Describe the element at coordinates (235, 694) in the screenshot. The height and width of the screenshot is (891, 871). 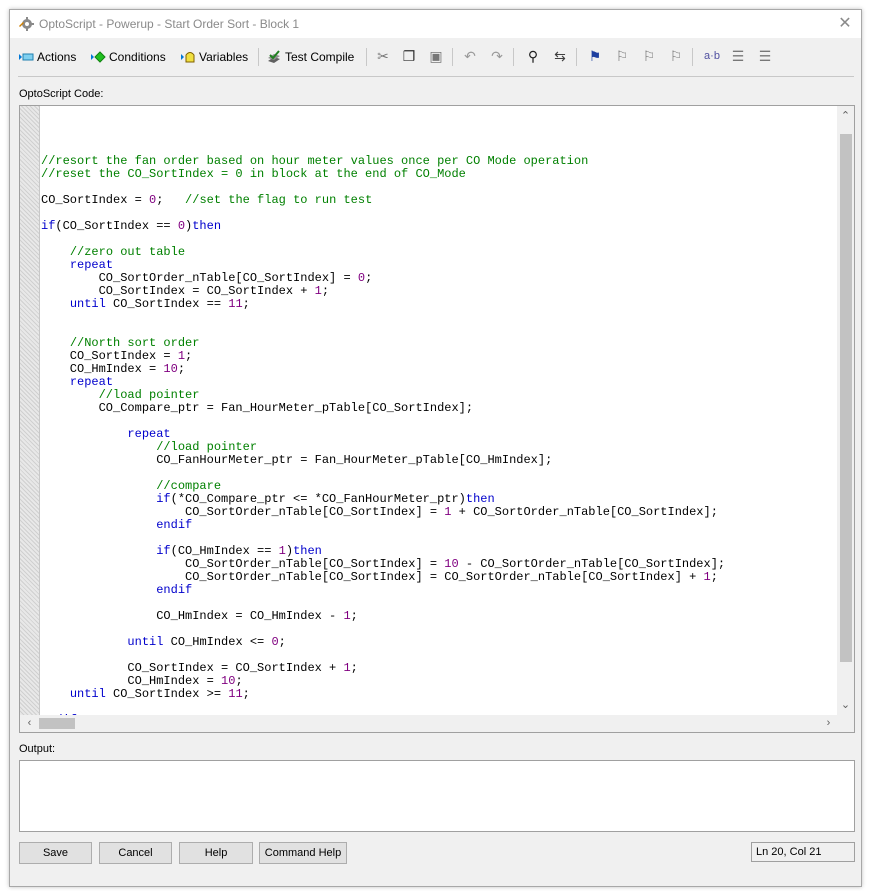
I see `code-token: 11` at that location.